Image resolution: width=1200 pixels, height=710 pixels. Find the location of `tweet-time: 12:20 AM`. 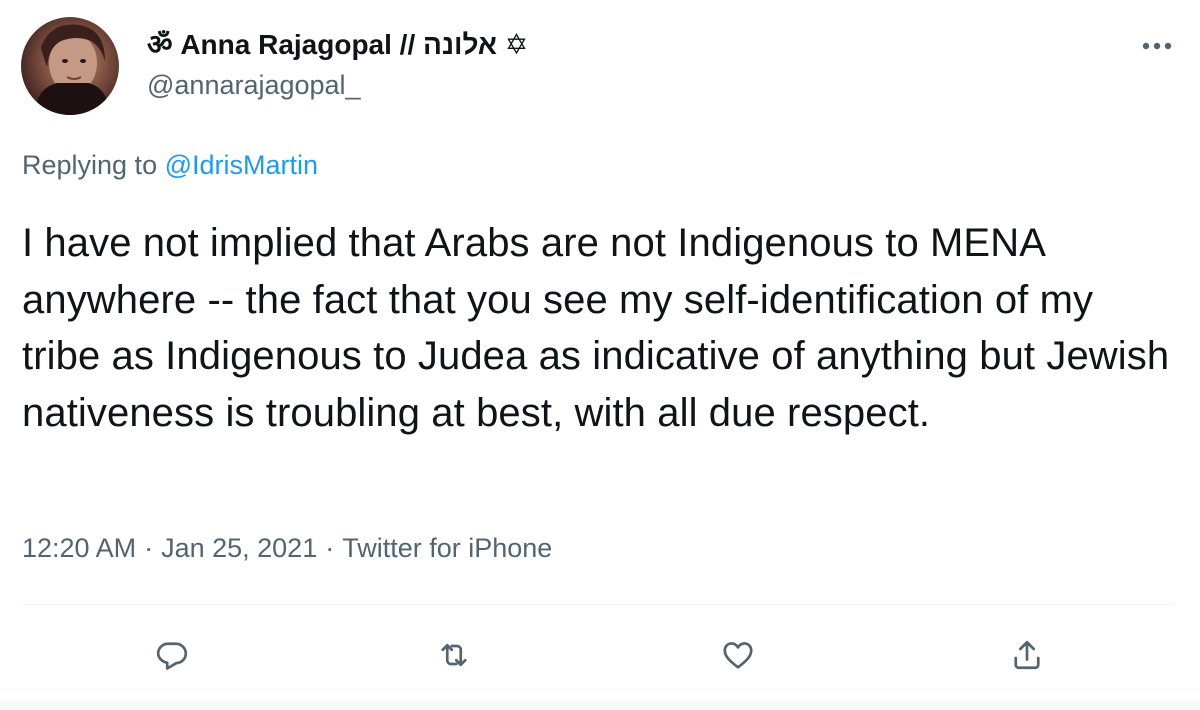

tweet-time: 12:20 AM is located at coordinates (79, 548).